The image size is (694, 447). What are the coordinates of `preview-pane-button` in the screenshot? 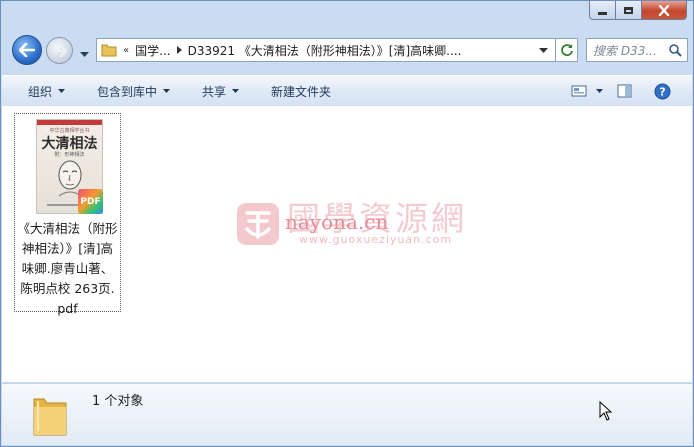 It's located at (624, 91).